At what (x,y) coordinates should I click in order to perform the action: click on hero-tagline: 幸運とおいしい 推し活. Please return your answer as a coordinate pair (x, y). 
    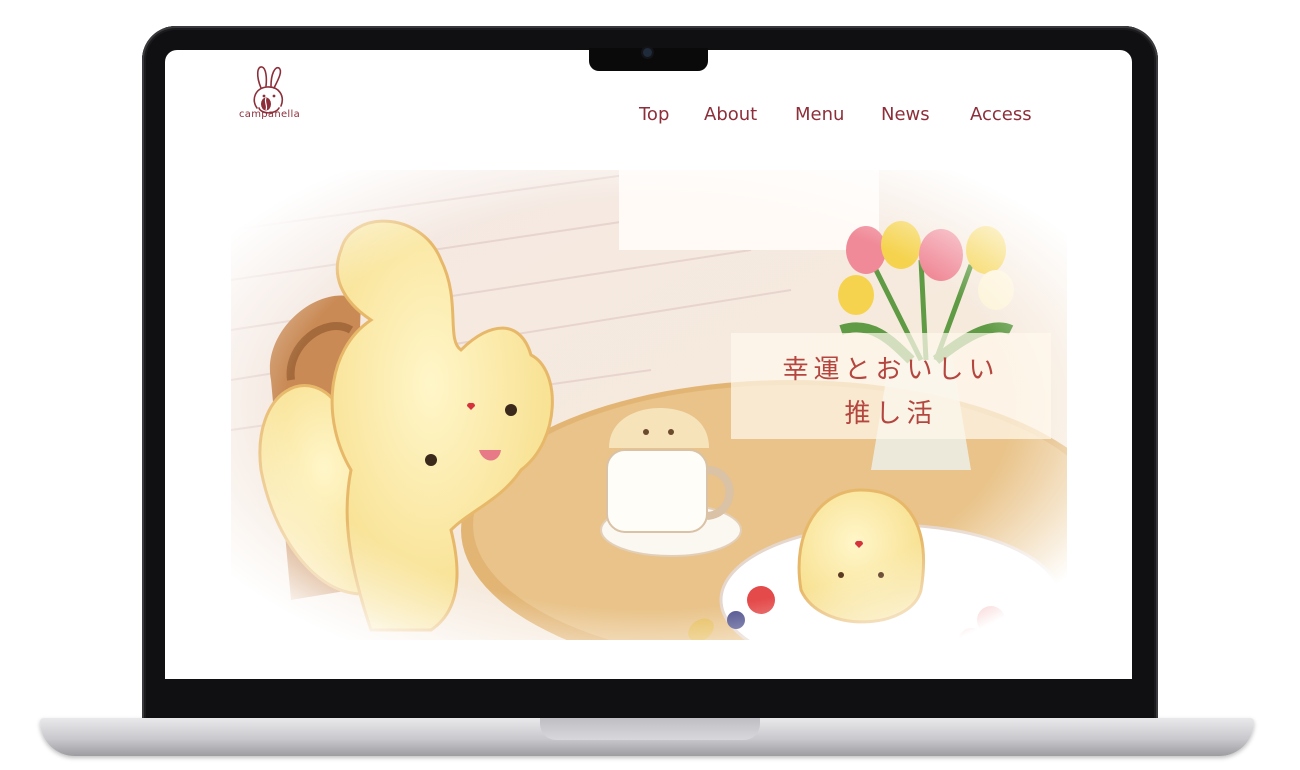
    Looking at the image, I should click on (891, 386).